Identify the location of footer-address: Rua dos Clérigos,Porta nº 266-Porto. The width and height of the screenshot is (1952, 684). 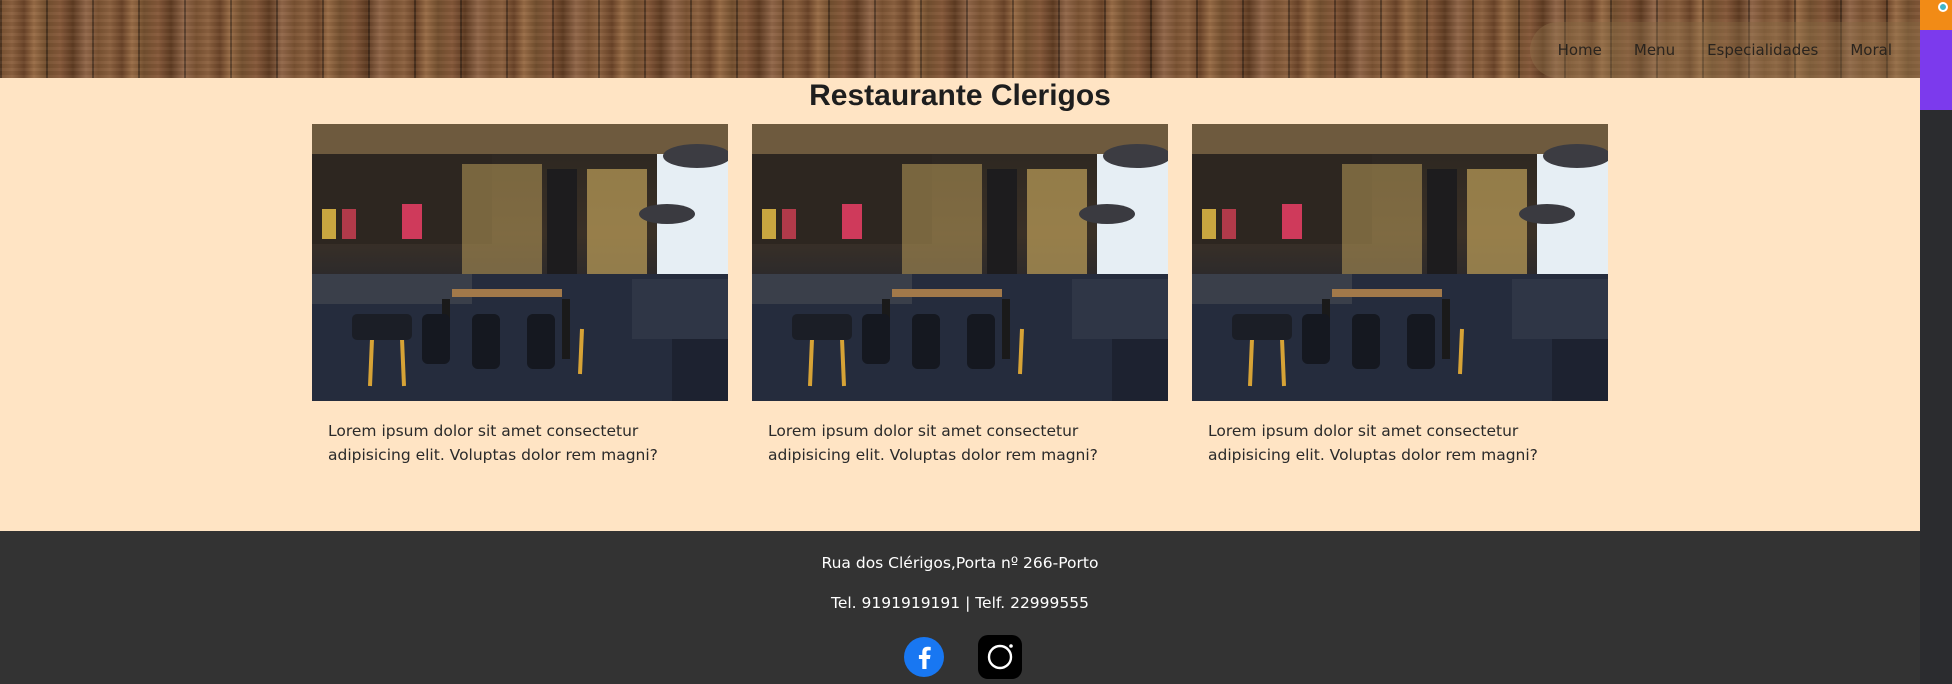
(960, 563).